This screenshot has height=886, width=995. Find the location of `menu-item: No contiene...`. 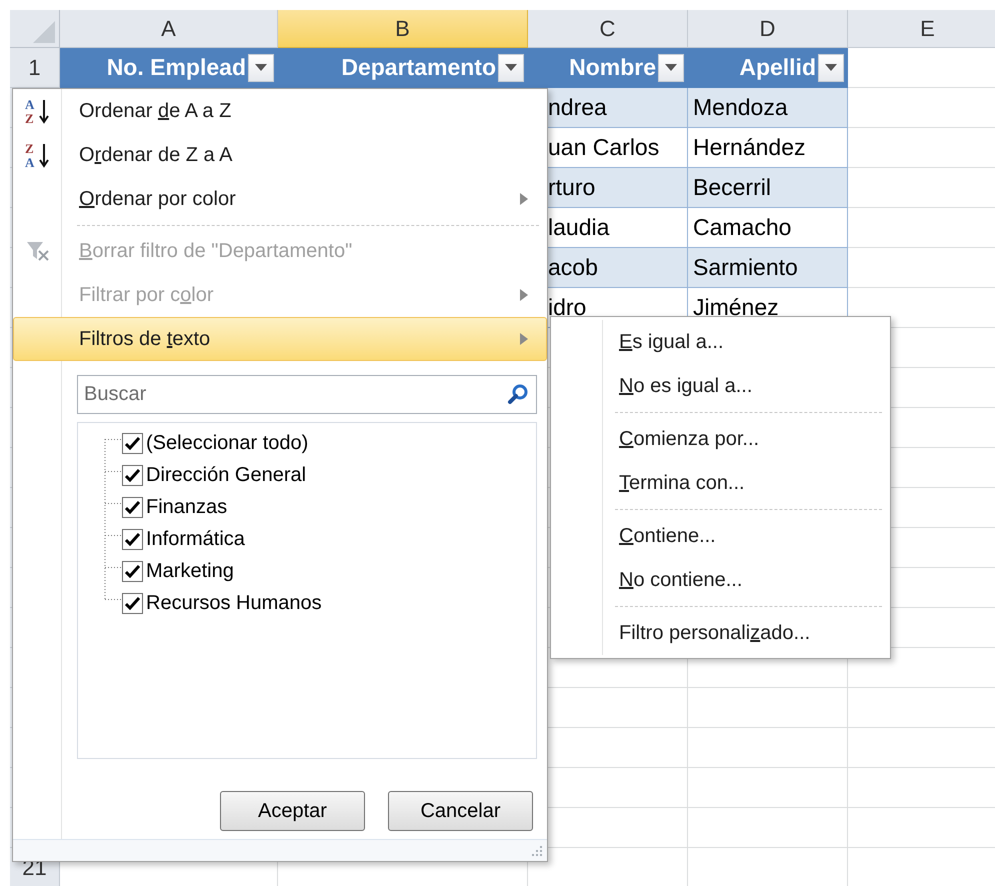

menu-item: No contiene... is located at coordinates (720, 580).